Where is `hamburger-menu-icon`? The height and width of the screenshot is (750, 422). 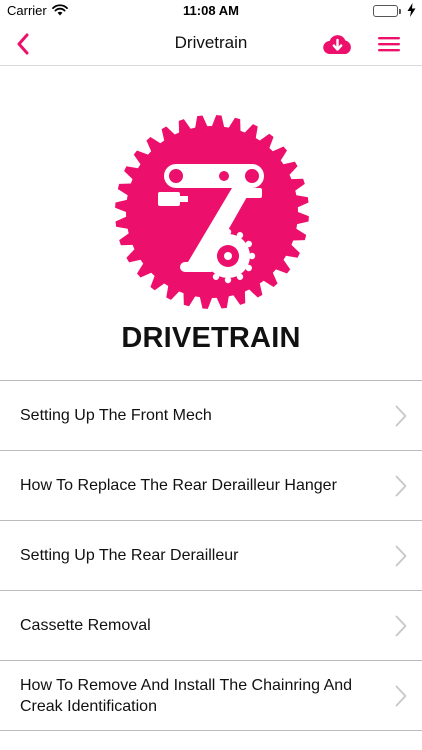 hamburger-menu-icon is located at coordinates (389, 44).